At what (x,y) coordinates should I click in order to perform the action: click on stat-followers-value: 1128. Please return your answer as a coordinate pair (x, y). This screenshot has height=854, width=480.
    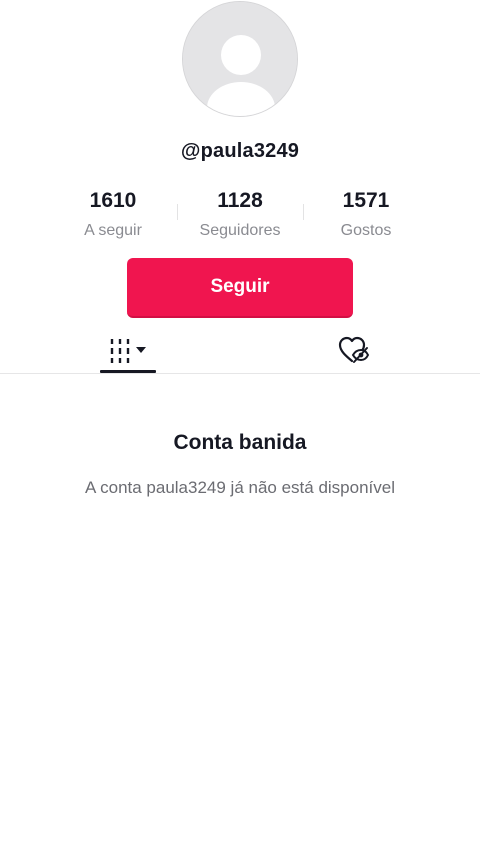
    Looking at the image, I should click on (240, 200).